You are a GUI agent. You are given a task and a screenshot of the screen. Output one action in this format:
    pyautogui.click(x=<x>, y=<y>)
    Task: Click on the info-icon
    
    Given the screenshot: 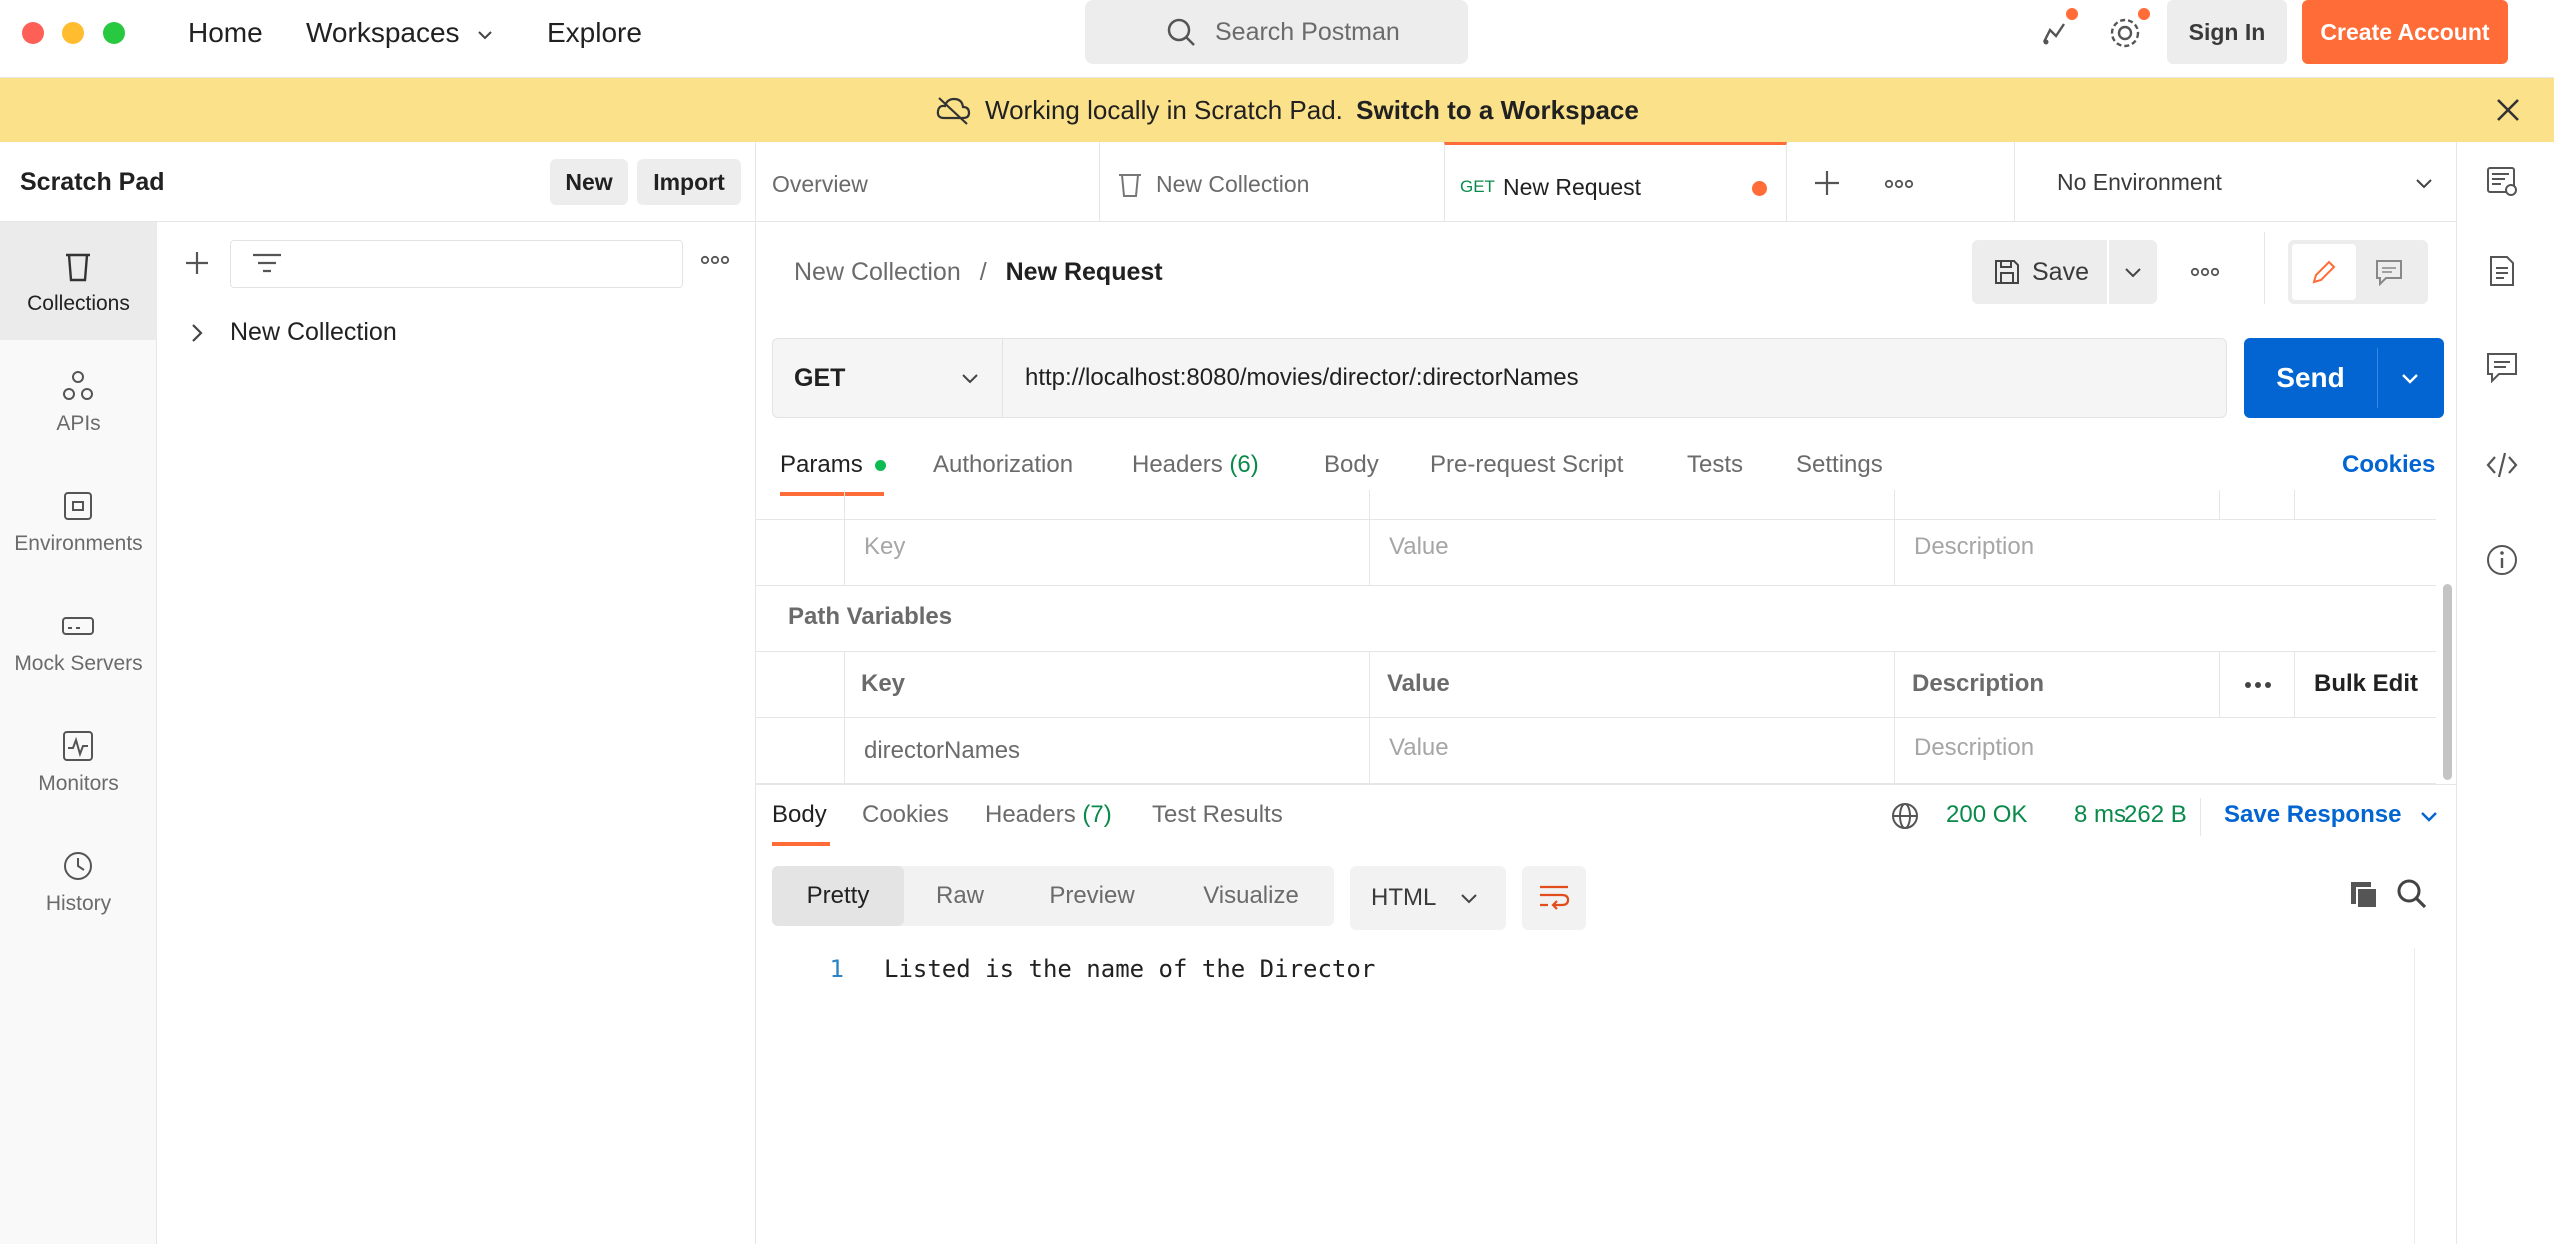 What is the action you would take?
    pyautogui.click(x=2502, y=560)
    